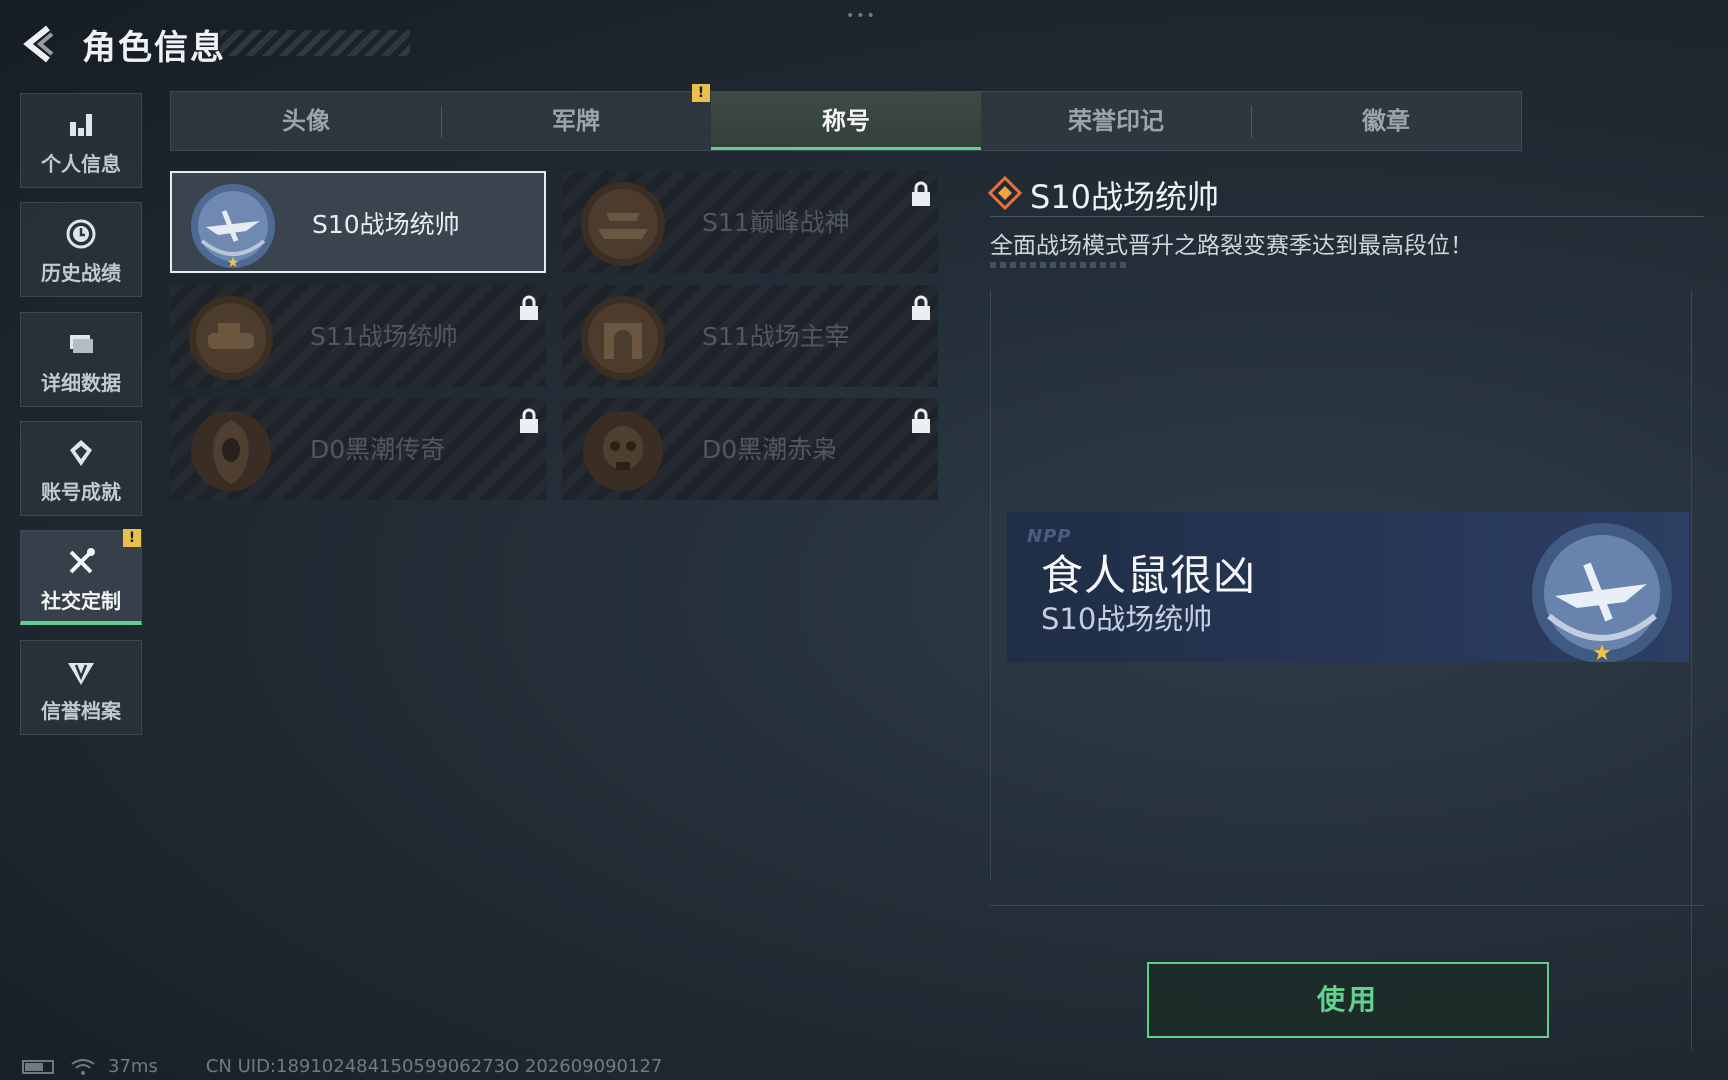  I want to click on name-card-title: S10战场统帅, so click(1127, 619).